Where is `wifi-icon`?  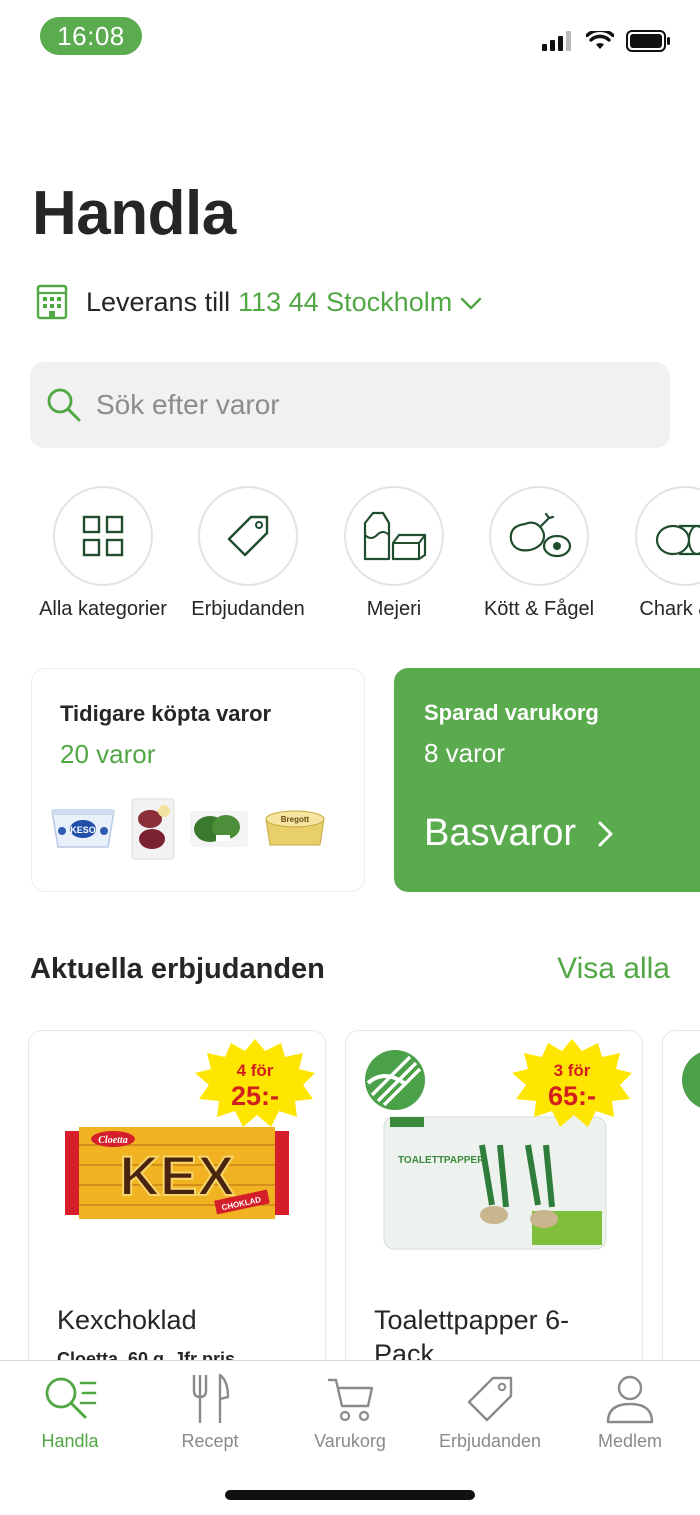 wifi-icon is located at coordinates (600, 40).